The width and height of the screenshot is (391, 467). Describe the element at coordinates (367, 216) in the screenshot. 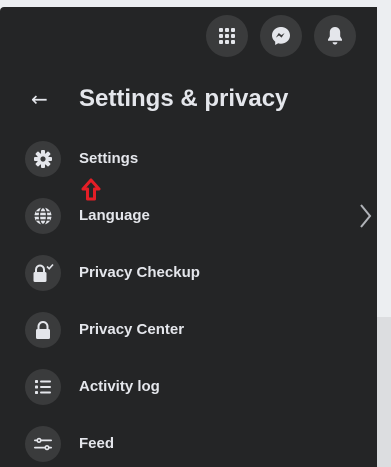

I see `chevron-right-icon` at that location.